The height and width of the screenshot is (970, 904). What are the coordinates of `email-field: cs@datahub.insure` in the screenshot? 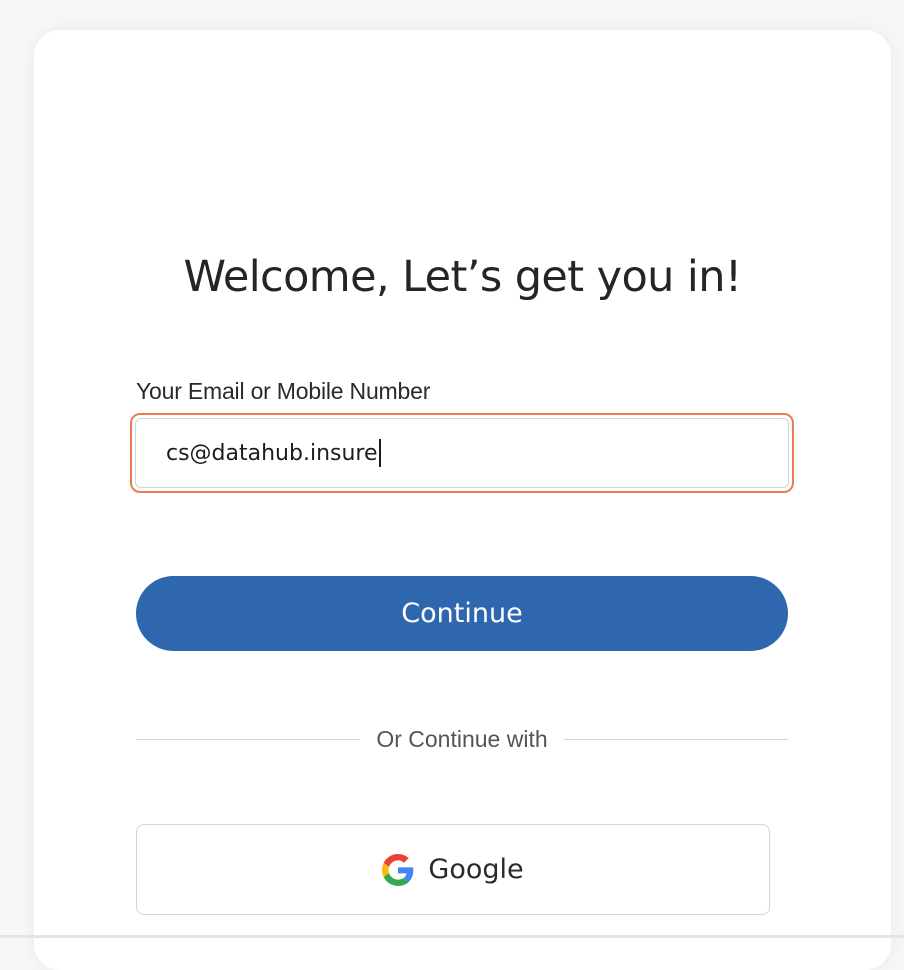 It's located at (462, 453).